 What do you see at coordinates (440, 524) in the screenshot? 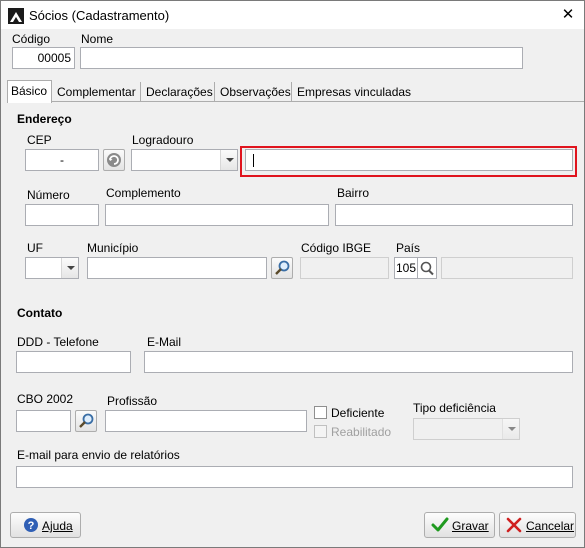
I see `checkmark-icon` at bounding box center [440, 524].